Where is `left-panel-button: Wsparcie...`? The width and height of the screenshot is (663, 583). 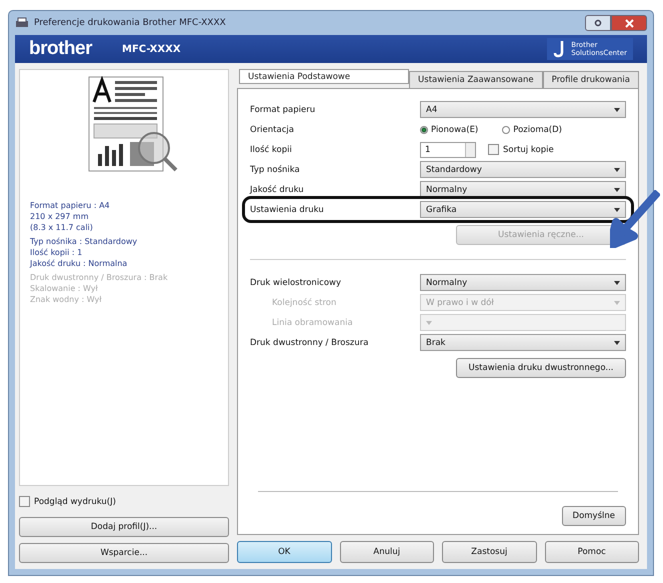 left-panel-button: Wsparcie... is located at coordinates (124, 553).